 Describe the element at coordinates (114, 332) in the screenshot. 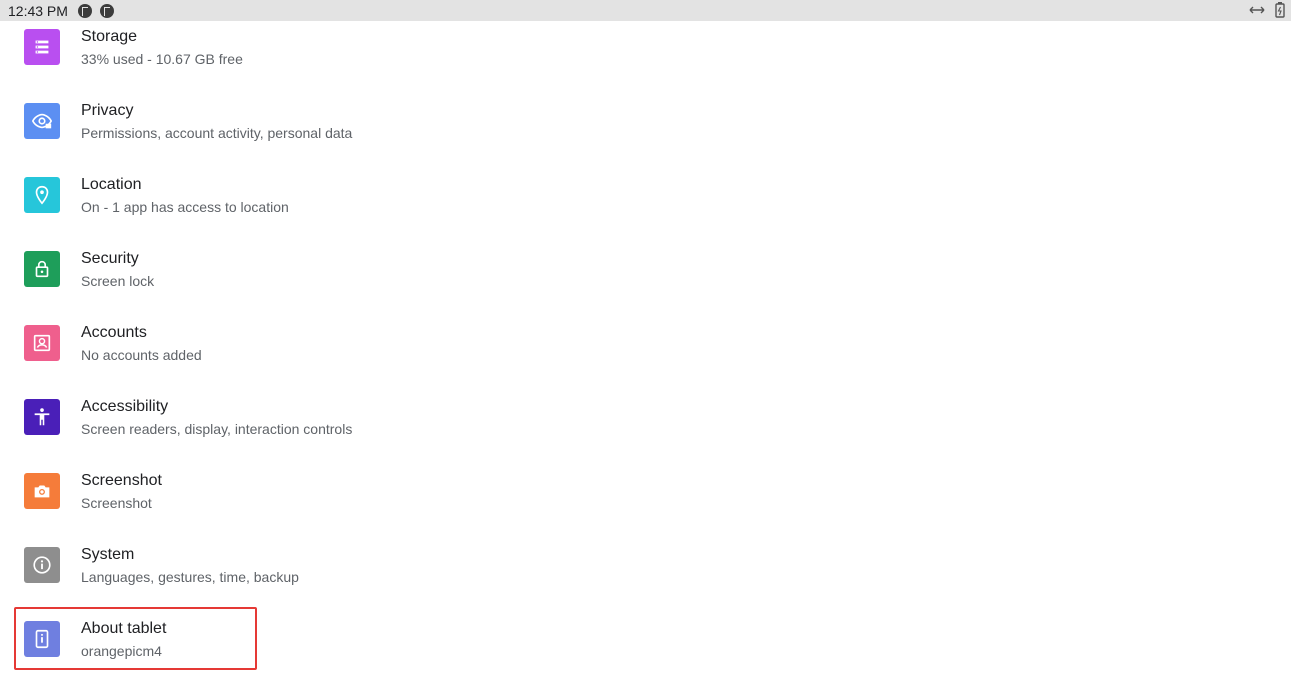

I see `settings-item-title: Accounts` at that location.